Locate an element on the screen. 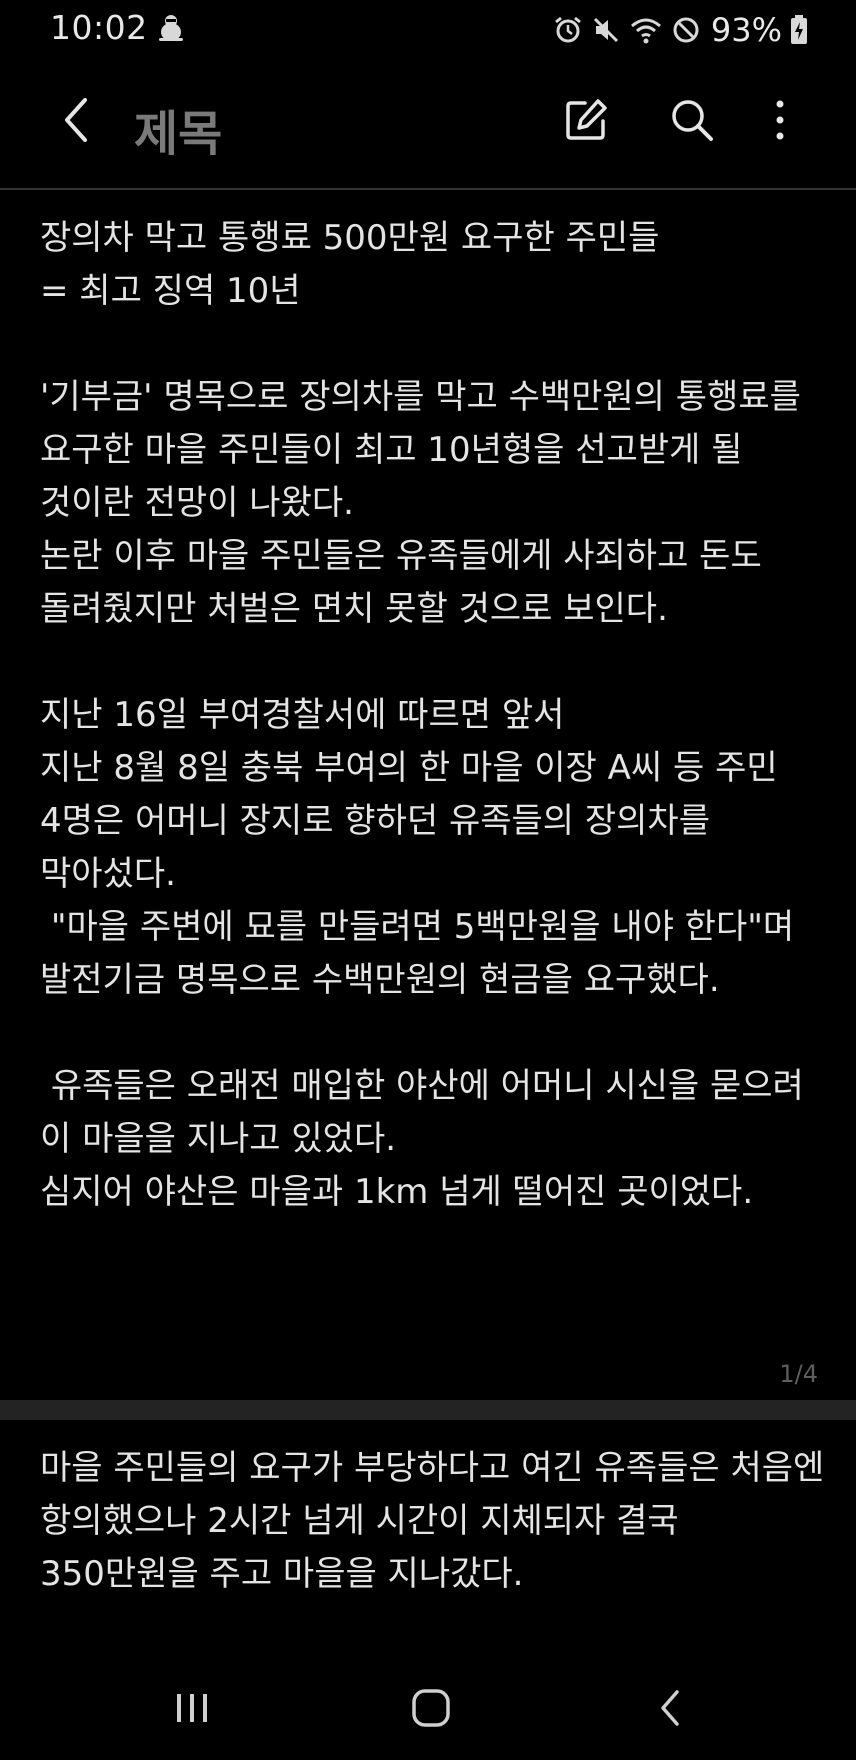 The image size is (856, 1760). home-button is located at coordinates (431, 1710).